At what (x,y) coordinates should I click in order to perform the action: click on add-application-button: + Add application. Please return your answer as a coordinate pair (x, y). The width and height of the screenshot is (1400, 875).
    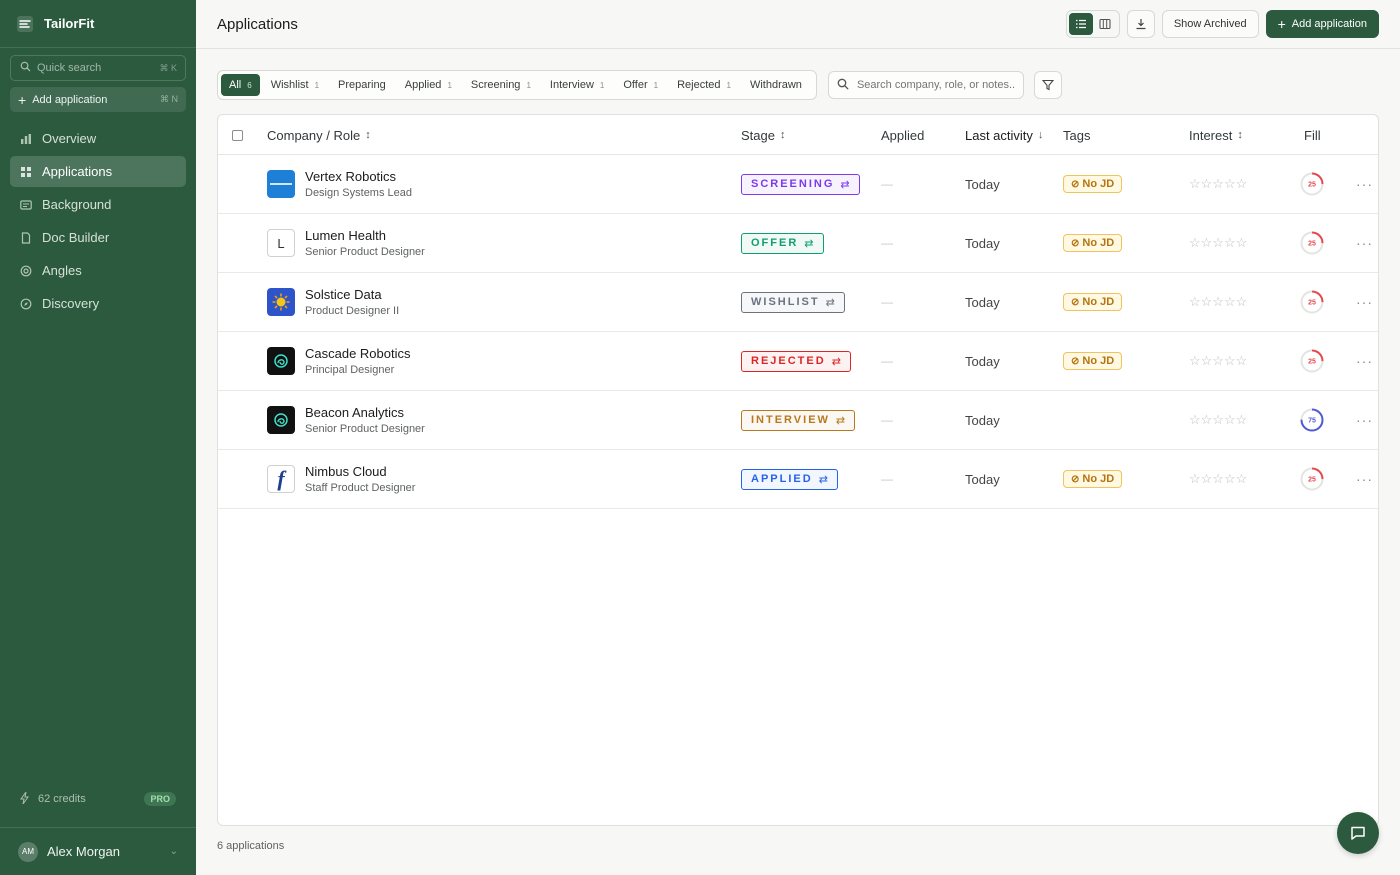
    Looking at the image, I should click on (1322, 24).